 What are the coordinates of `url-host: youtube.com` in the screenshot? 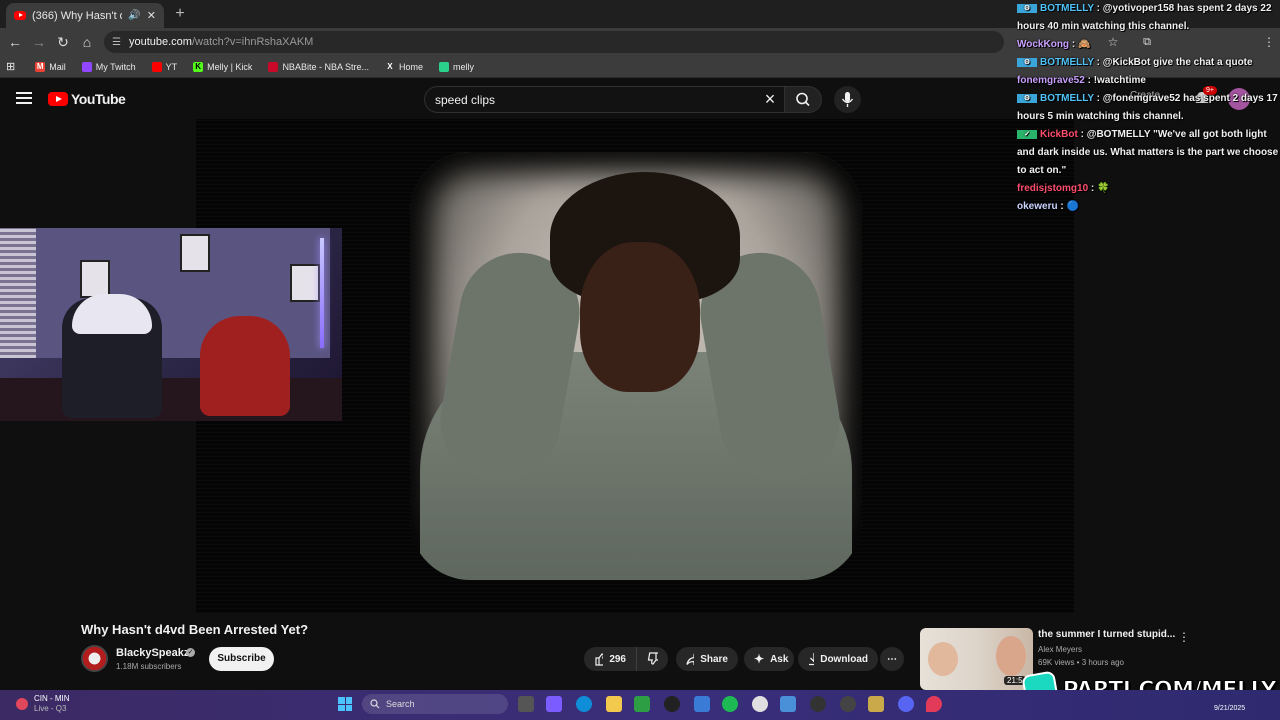 It's located at (160, 42).